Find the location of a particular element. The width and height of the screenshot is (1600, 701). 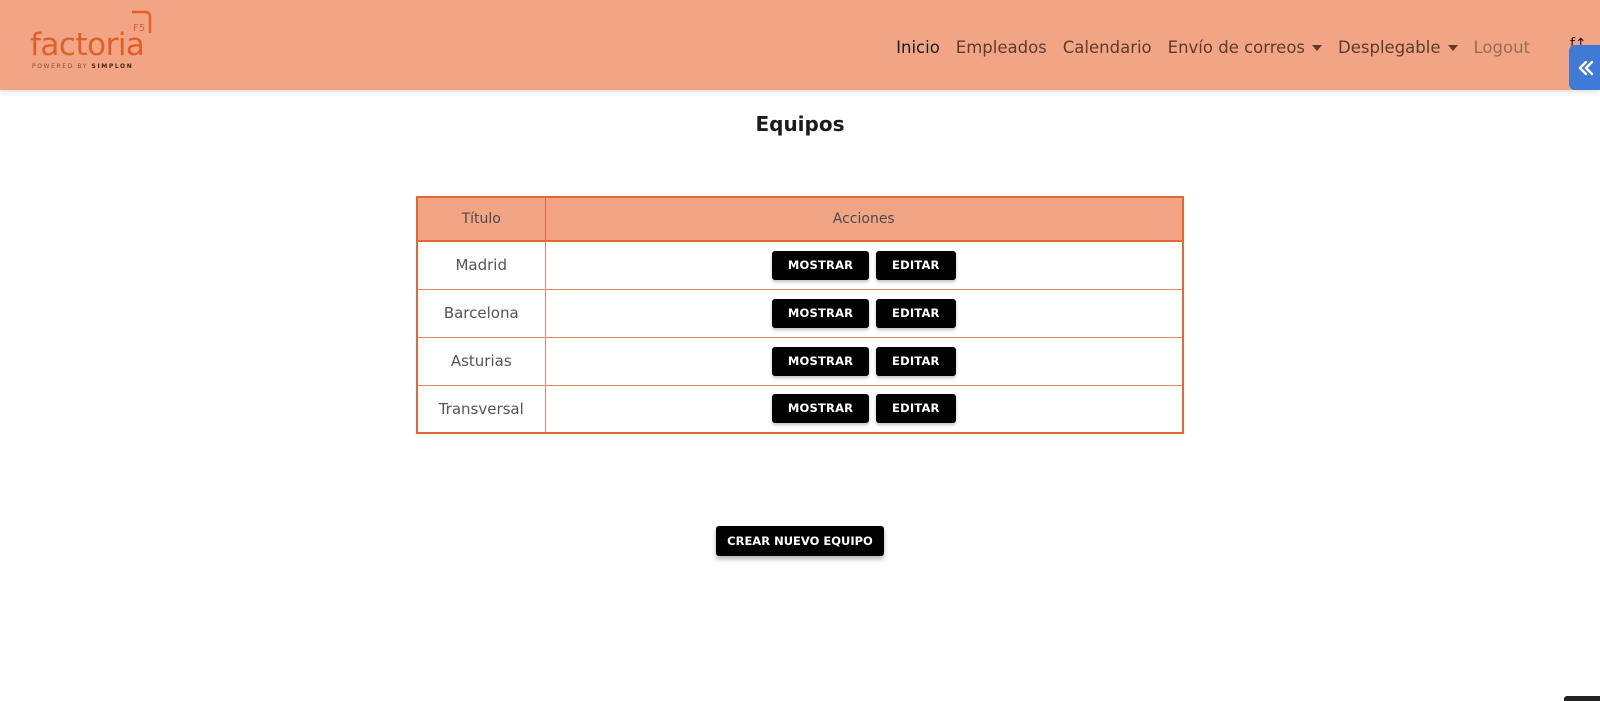

table-row: Transversal MOSTRAR EDITAR is located at coordinates (800, 409).